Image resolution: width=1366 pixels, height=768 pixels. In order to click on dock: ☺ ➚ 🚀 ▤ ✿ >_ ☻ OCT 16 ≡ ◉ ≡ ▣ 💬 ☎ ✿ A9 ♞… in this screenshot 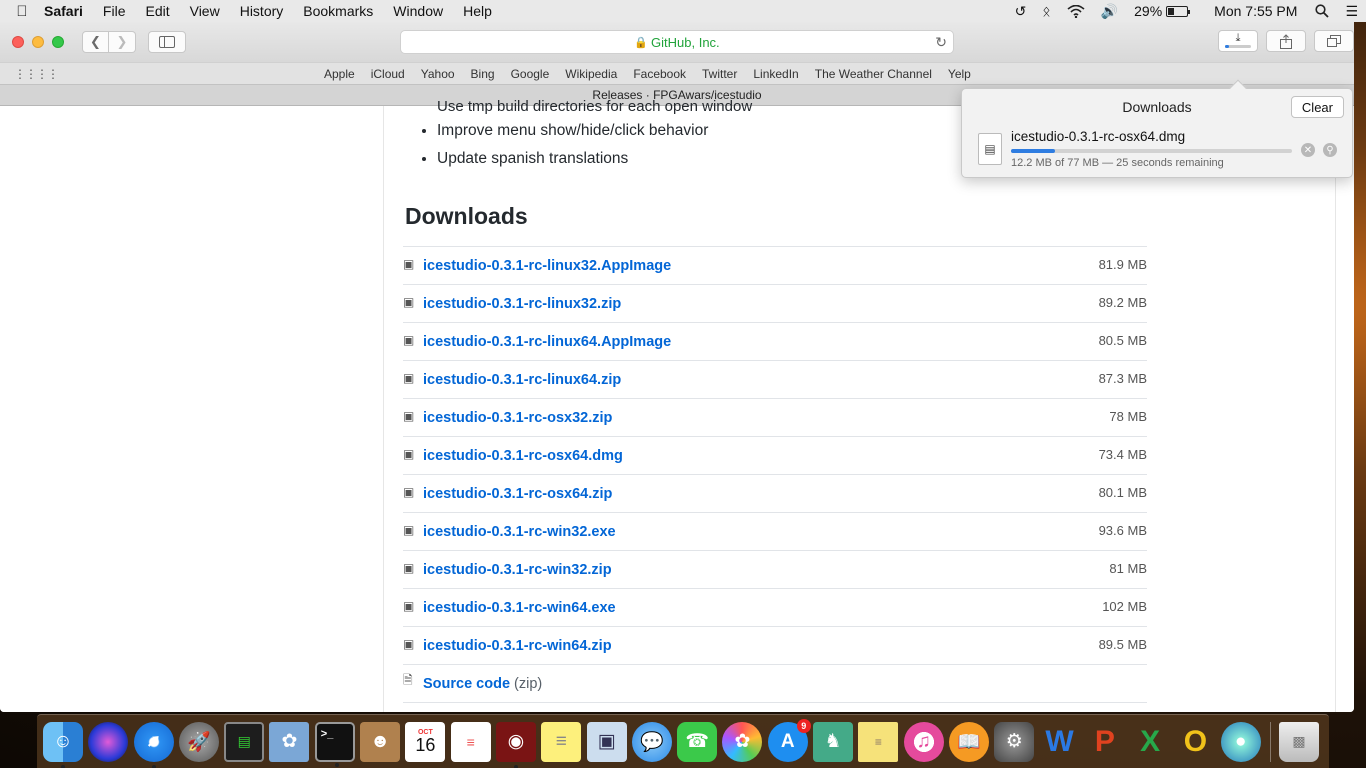, I will do `click(683, 741)`.